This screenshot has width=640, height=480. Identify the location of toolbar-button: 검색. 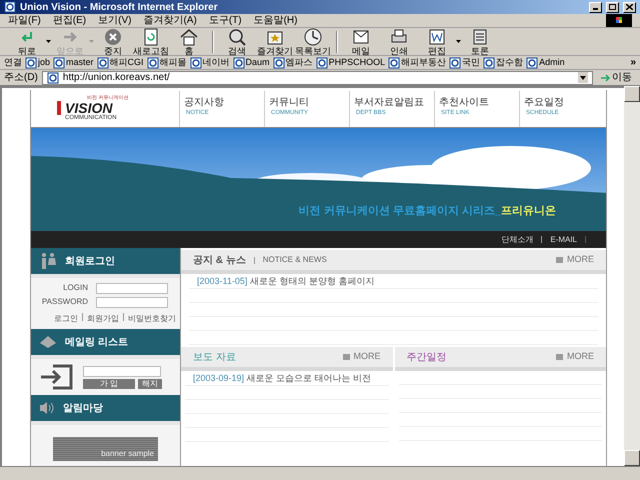
(237, 41).